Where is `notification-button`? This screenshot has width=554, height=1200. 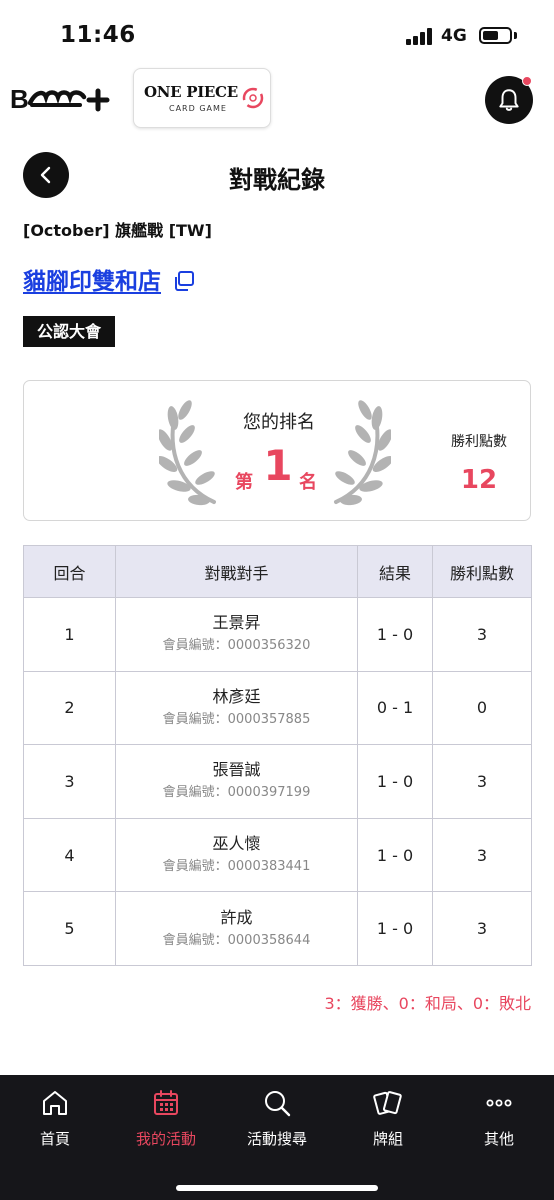
notification-button is located at coordinates (509, 100).